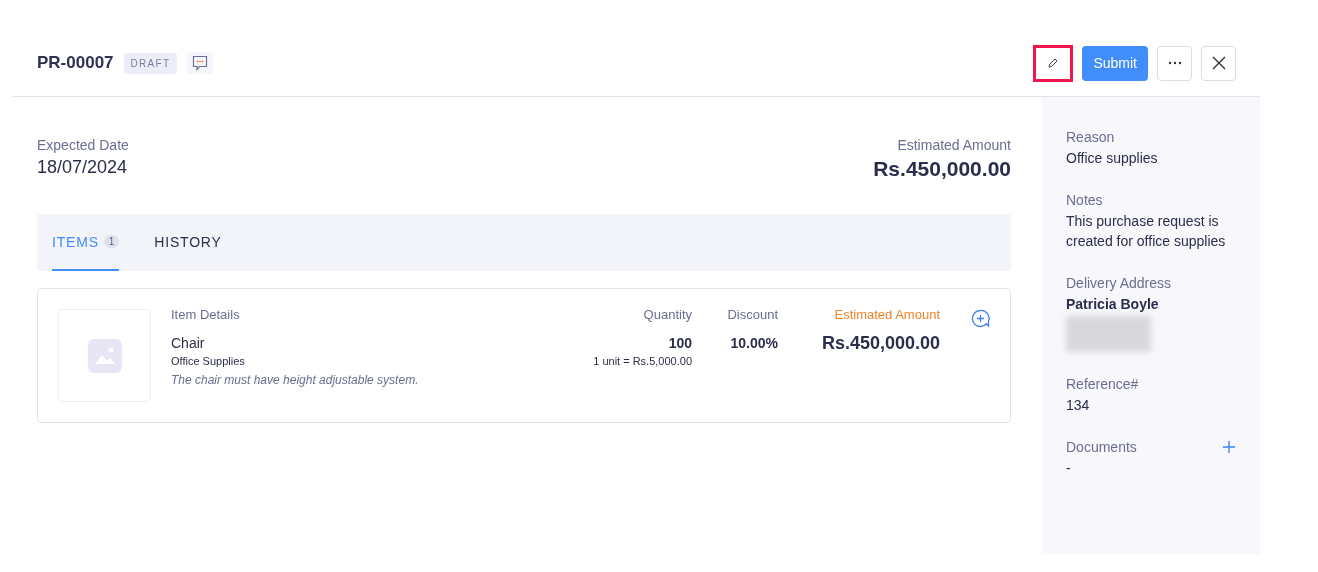 Image resolution: width=1318 pixels, height=572 pixels. What do you see at coordinates (667, 314) in the screenshot?
I see `column-header: Quantity` at bounding box center [667, 314].